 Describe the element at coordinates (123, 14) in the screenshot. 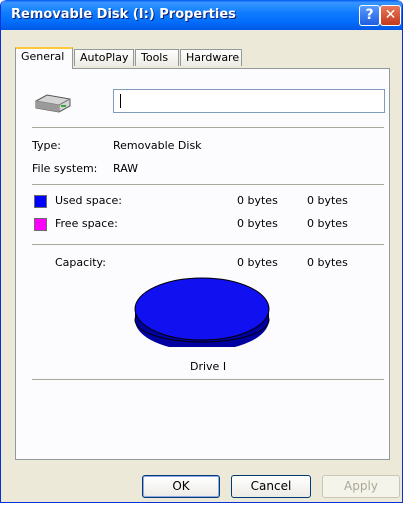

I see `window-title: Removable Disk (I:) Properties` at that location.